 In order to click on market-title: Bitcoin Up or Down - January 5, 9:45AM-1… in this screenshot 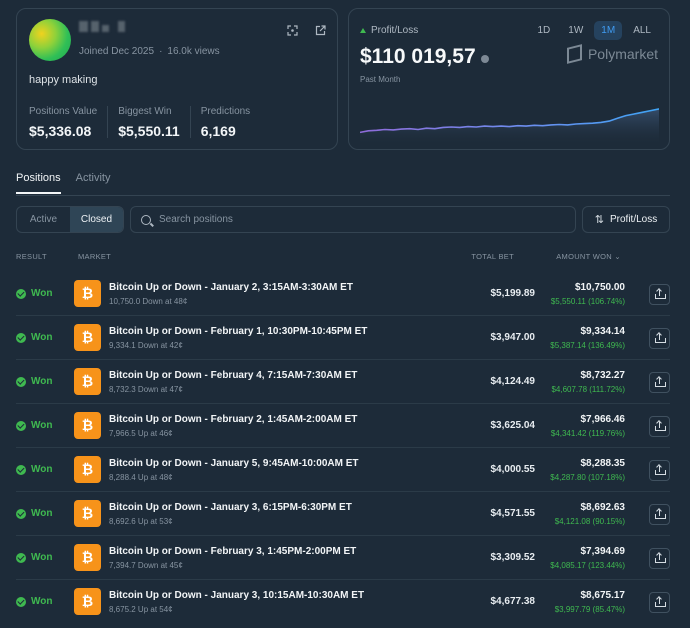, I will do `click(234, 463)`.